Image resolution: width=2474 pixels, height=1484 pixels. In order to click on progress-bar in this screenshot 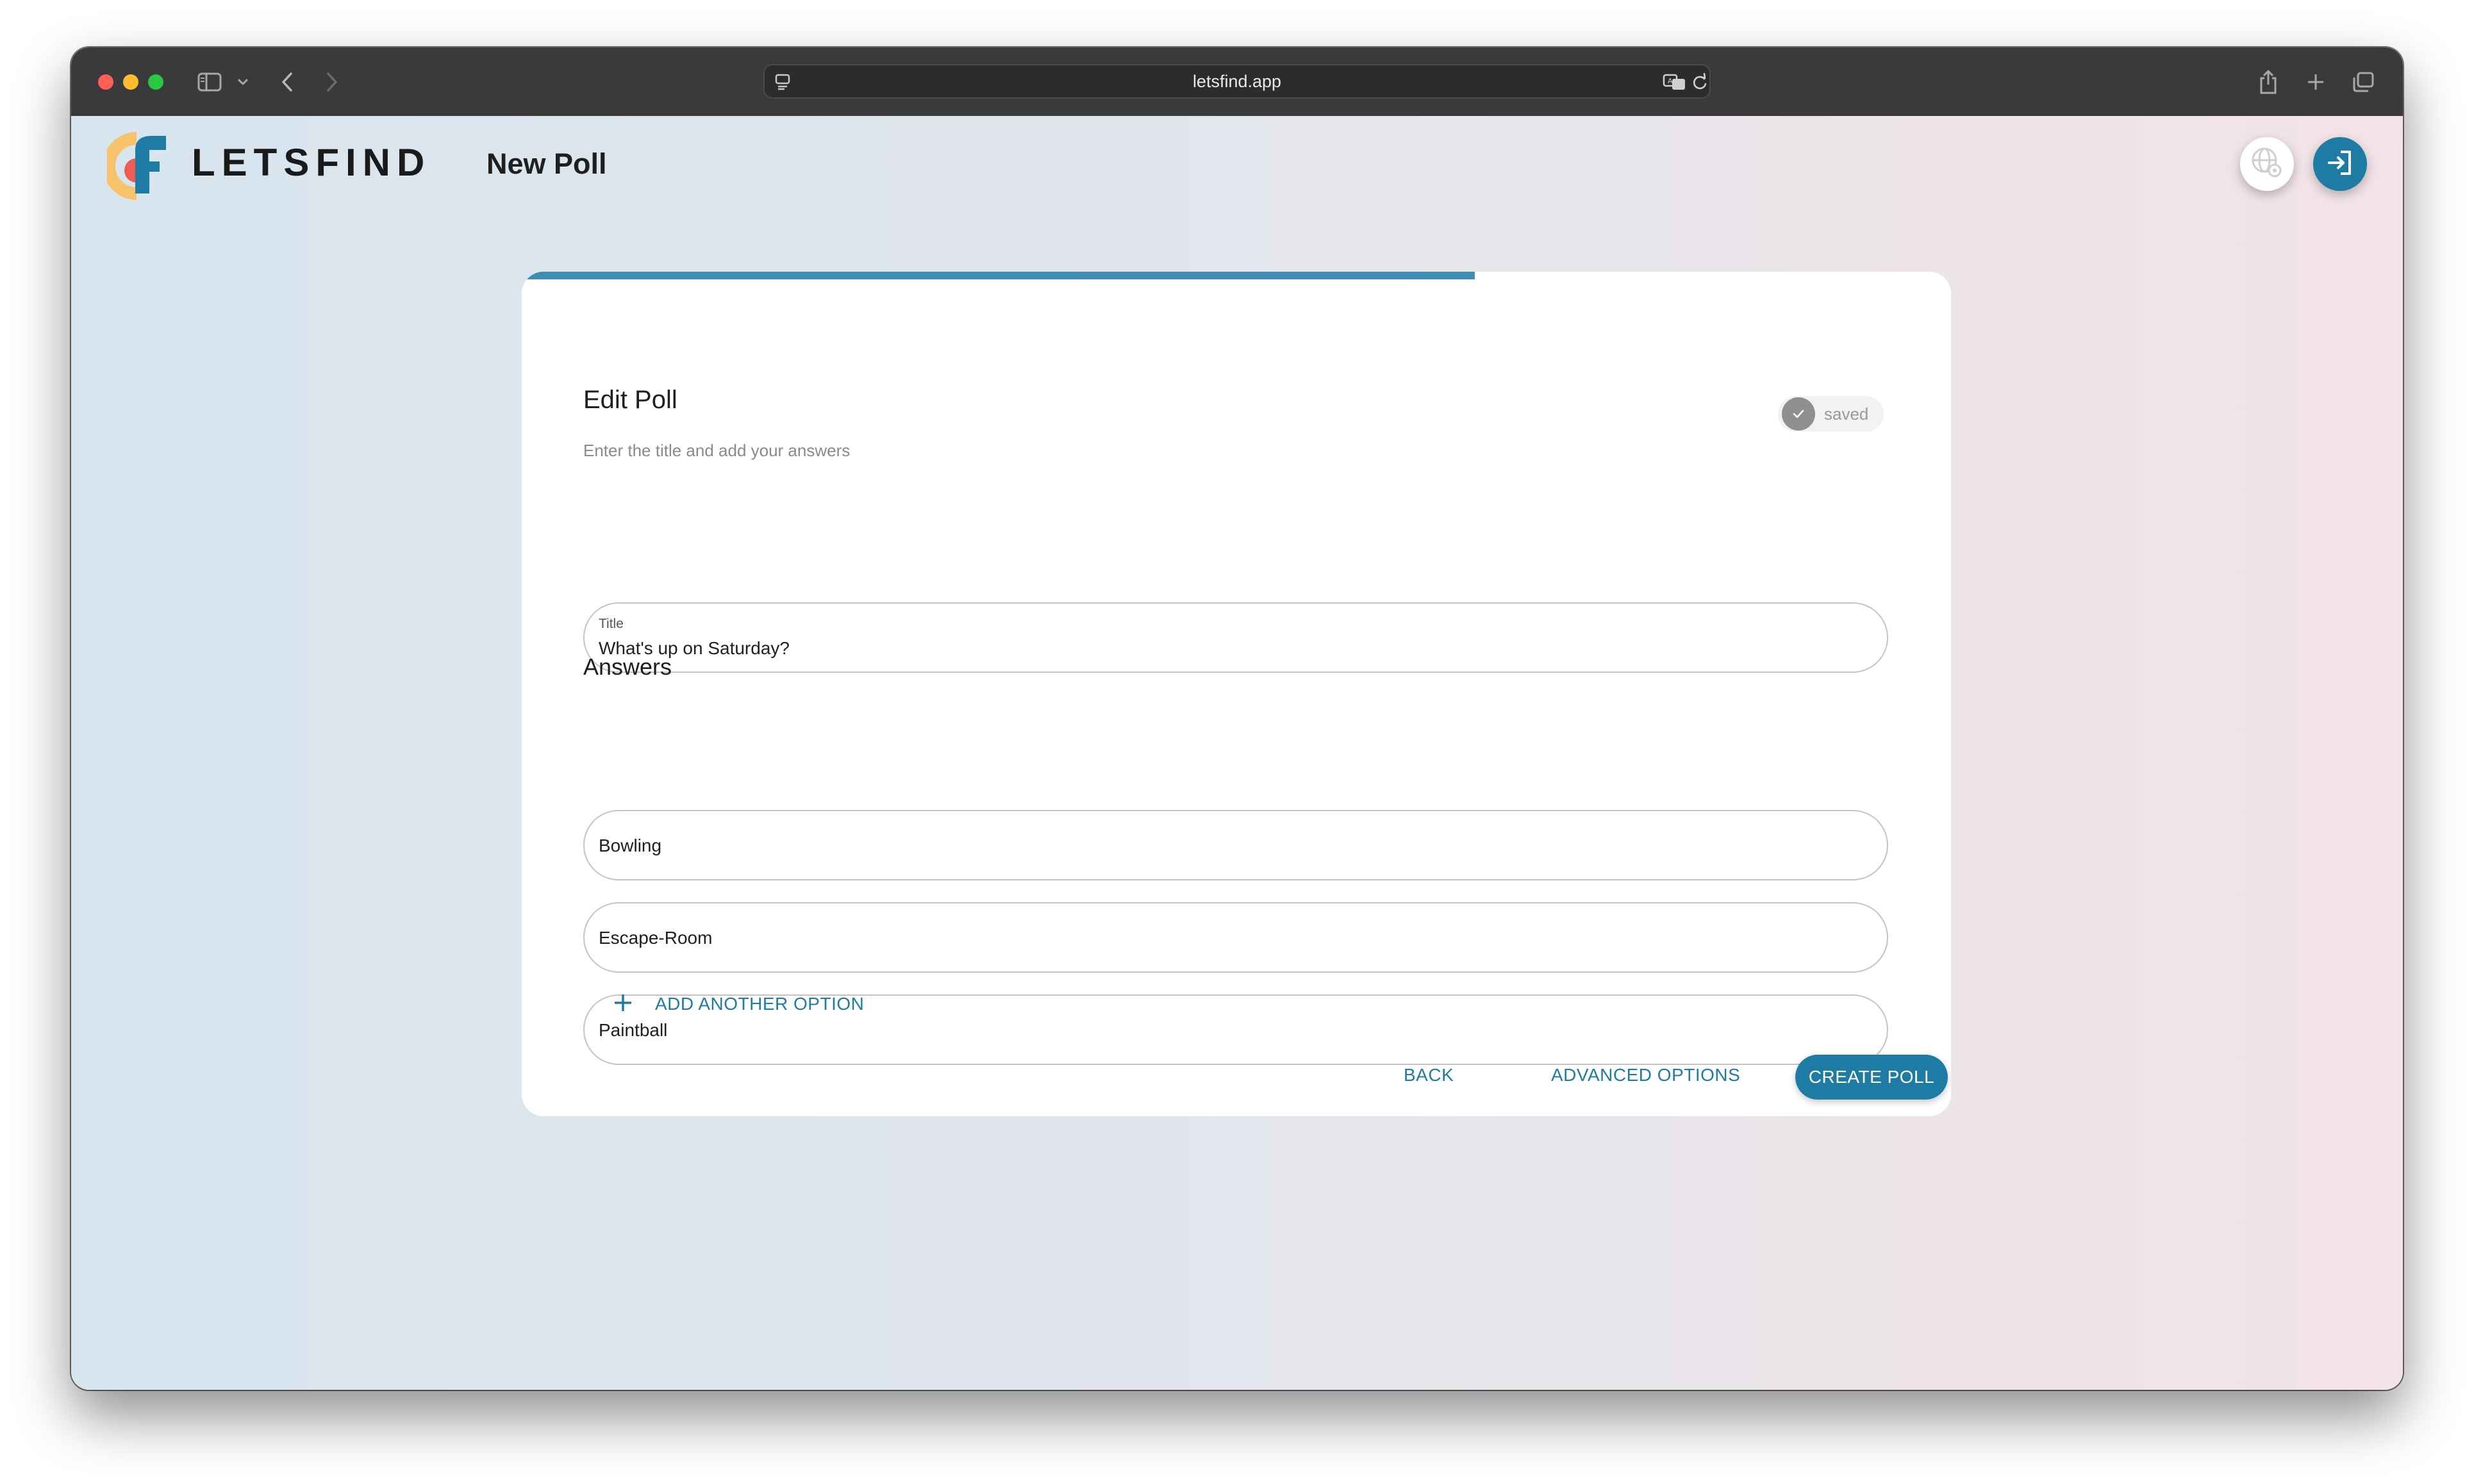, I will do `click(1236, 275)`.